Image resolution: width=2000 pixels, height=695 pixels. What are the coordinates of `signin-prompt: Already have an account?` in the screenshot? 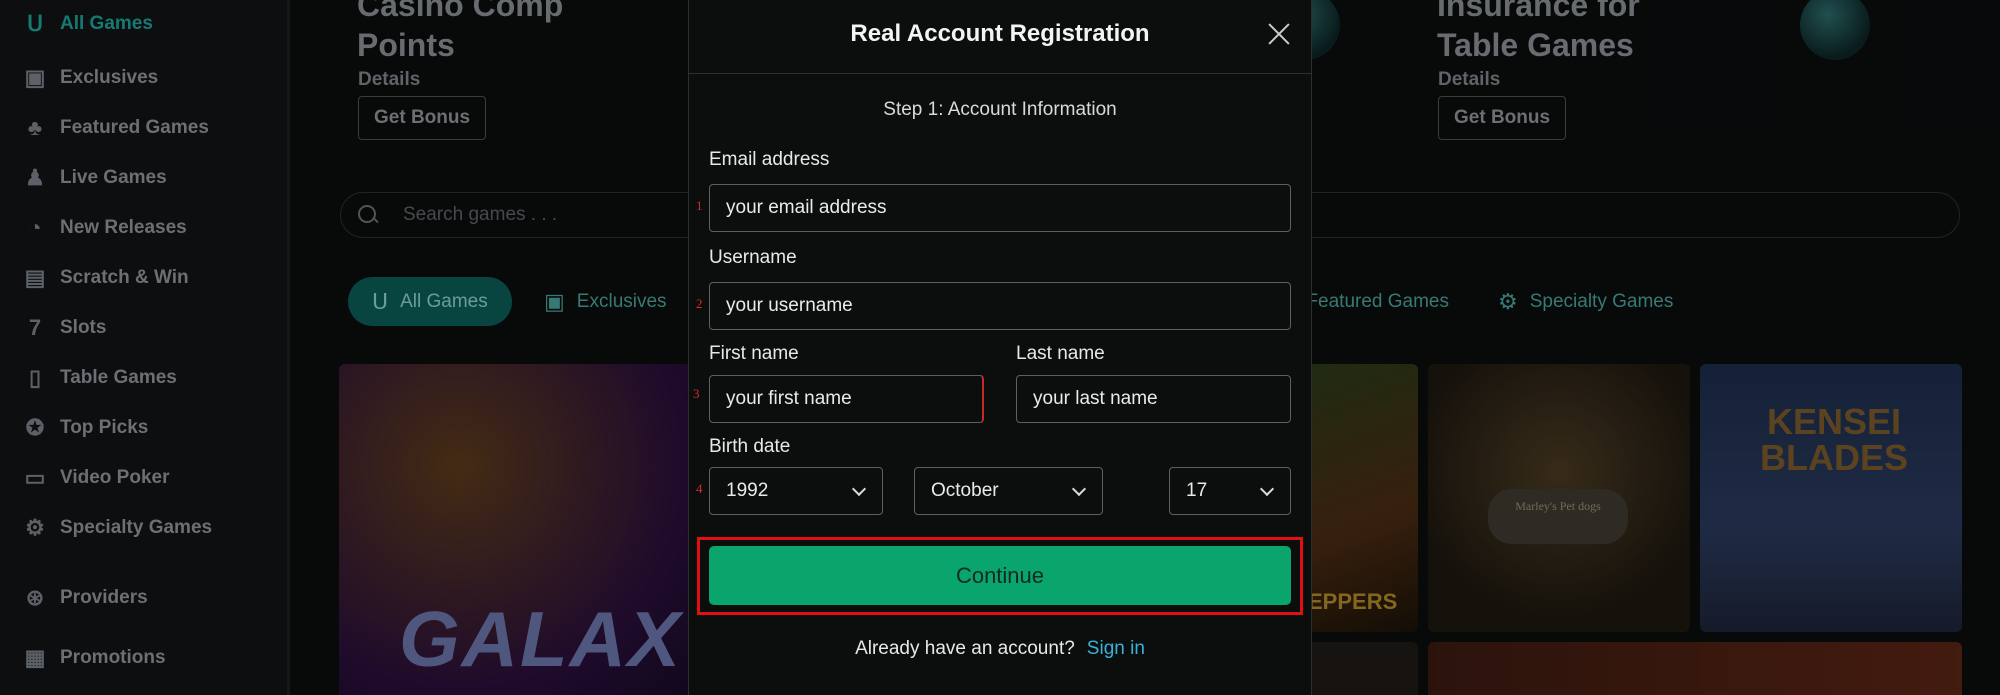 It's located at (965, 648).